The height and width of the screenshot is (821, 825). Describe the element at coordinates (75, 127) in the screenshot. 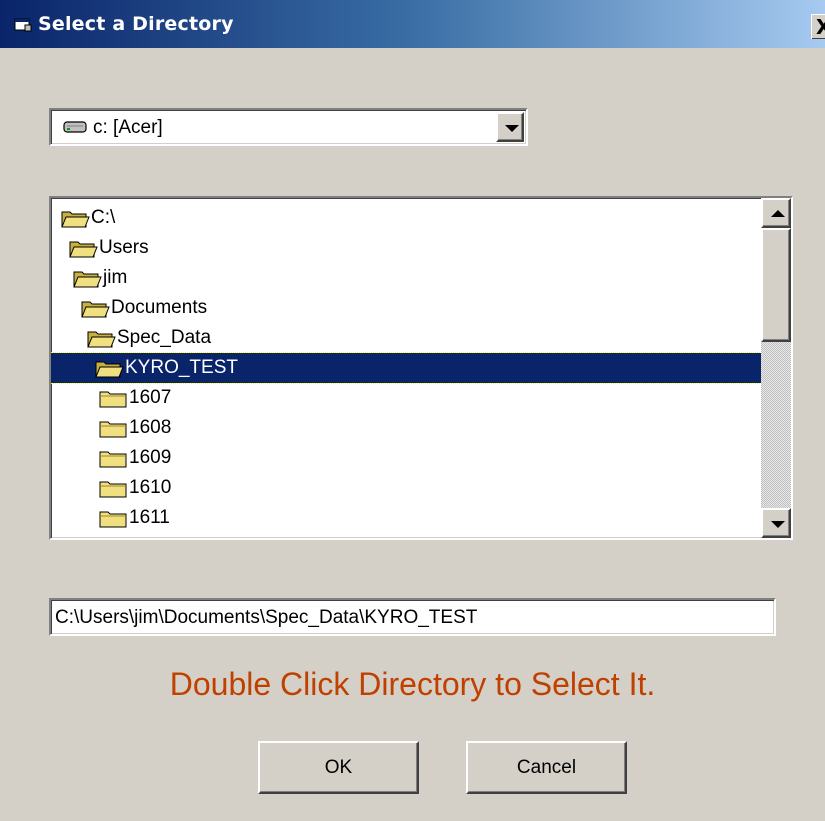

I see `hard-drive-icon` at that location.